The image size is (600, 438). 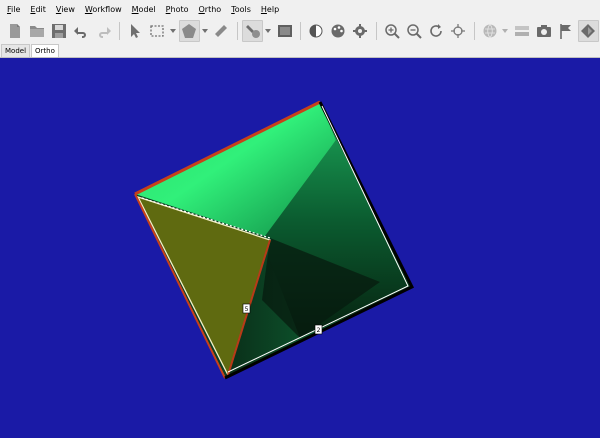 I want to click on zoom-in-icon, so click(x=392, y=31).